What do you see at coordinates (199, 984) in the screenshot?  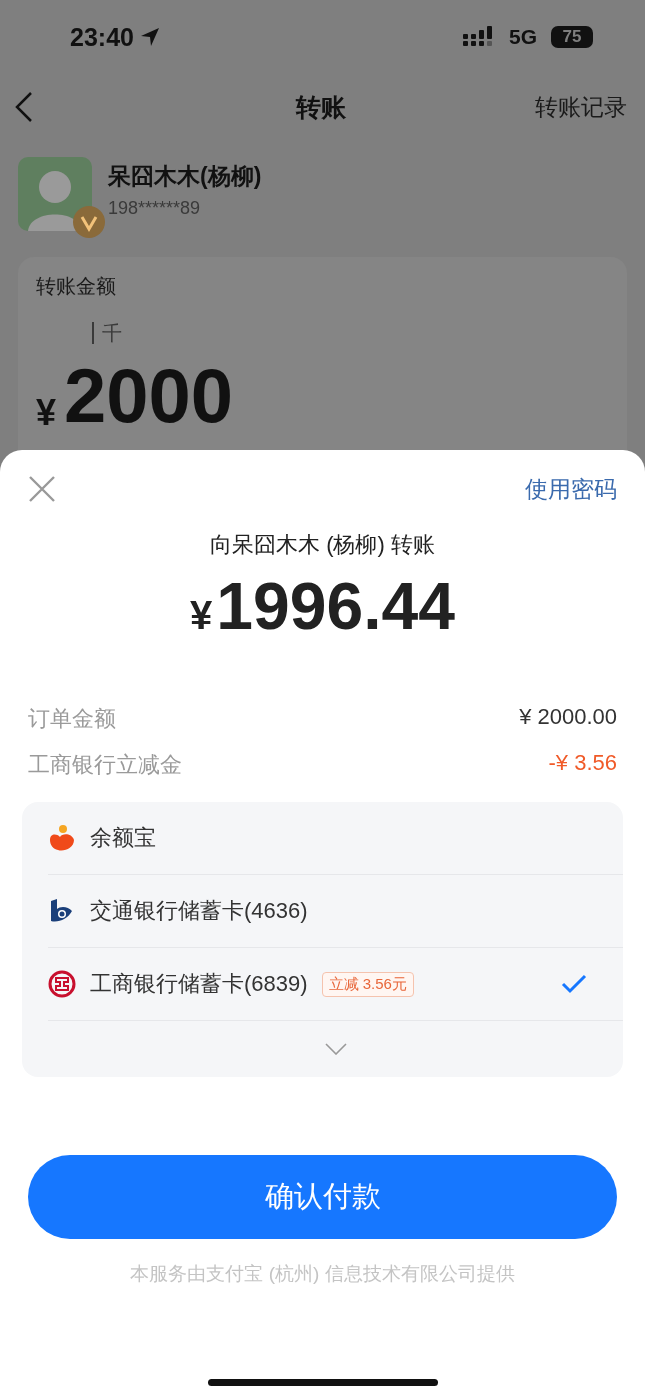 I see `payment-method: 工商银行储蓄卡(6839)` at bounding box center [199, 984].